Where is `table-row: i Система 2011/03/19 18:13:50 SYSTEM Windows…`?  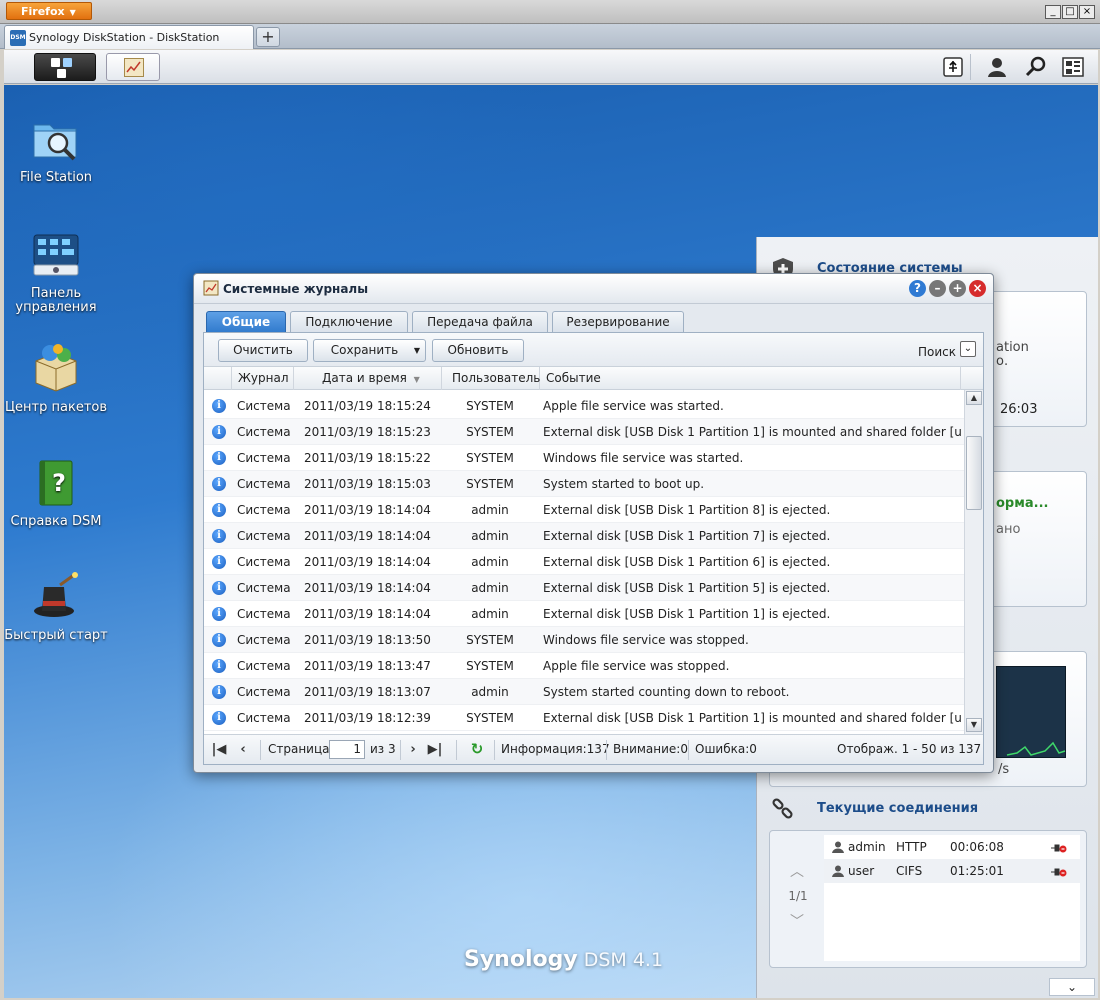
table-row: i Система 2011/03/19 18:13:50 SYSTEM Windows… is located at coordinates (584, 640).